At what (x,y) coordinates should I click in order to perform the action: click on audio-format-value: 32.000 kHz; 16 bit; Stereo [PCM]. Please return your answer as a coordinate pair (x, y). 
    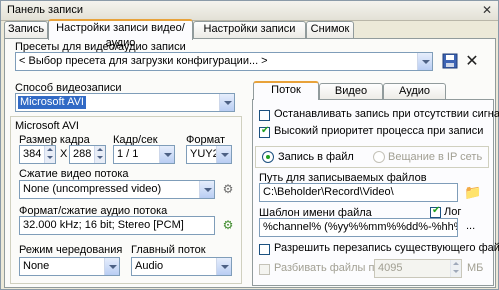
    Looking at the image, I should click on (103, 225).